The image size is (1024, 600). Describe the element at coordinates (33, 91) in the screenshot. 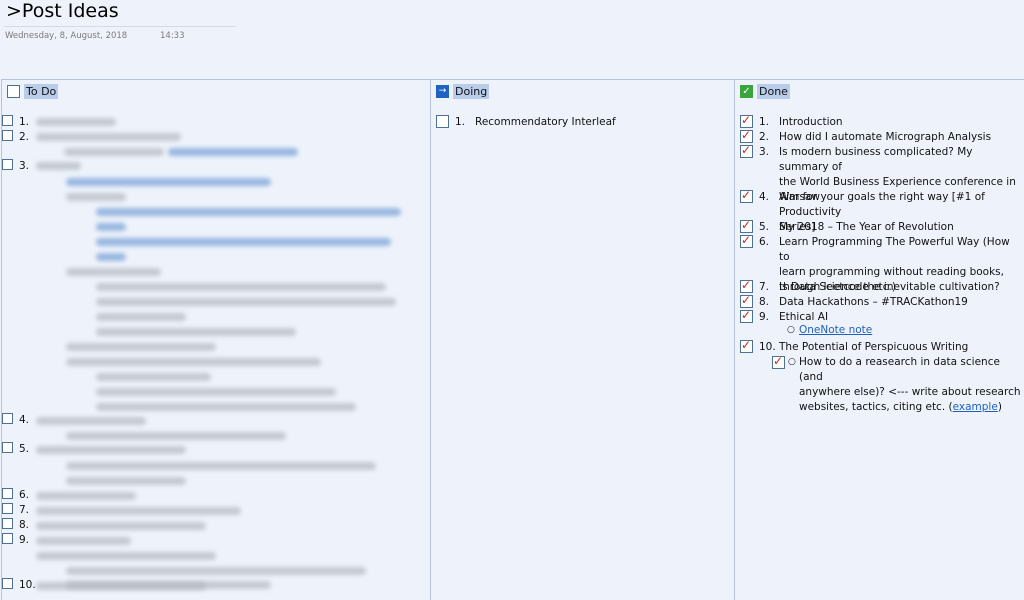

I see `todo-header: To Do` at that location.